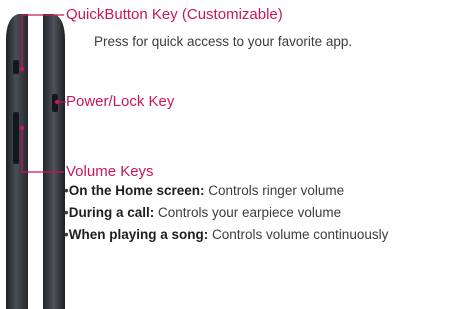 This screenshot has height=309, width=452. I want to click on power-lock-title: Power/Lock Key, so click(120, 101).